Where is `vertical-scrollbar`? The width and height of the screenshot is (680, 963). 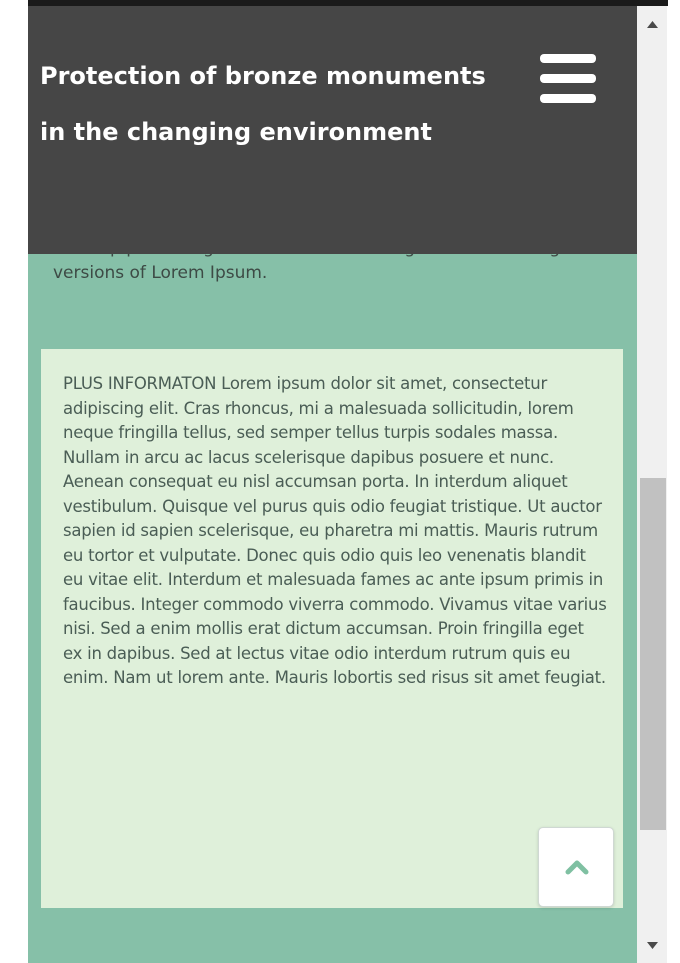
vertical-scrollbar is located at coordinates (652, 484).